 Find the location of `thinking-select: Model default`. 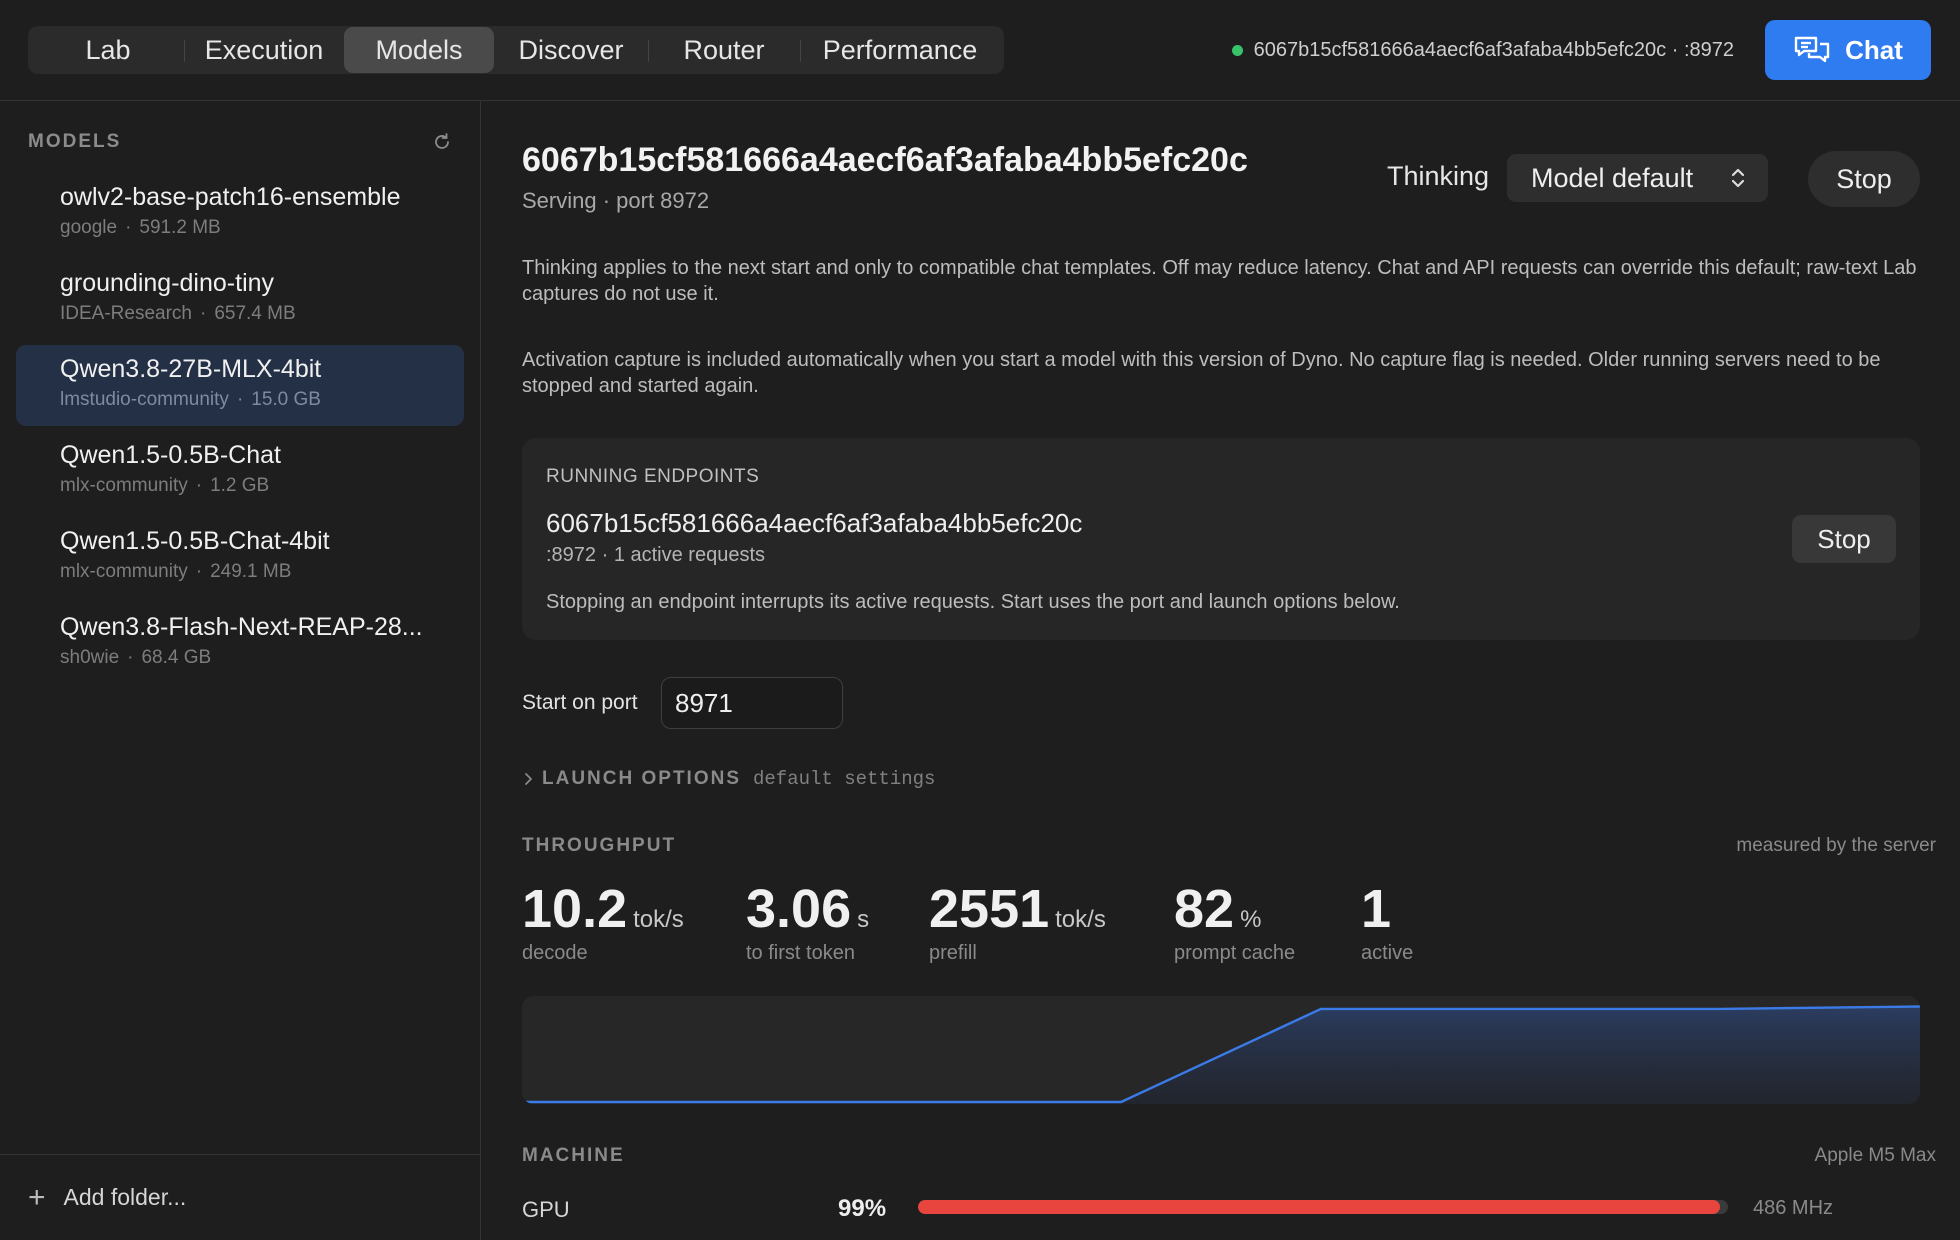

thinking-select: Model default is located at coordinates (1637, 178).